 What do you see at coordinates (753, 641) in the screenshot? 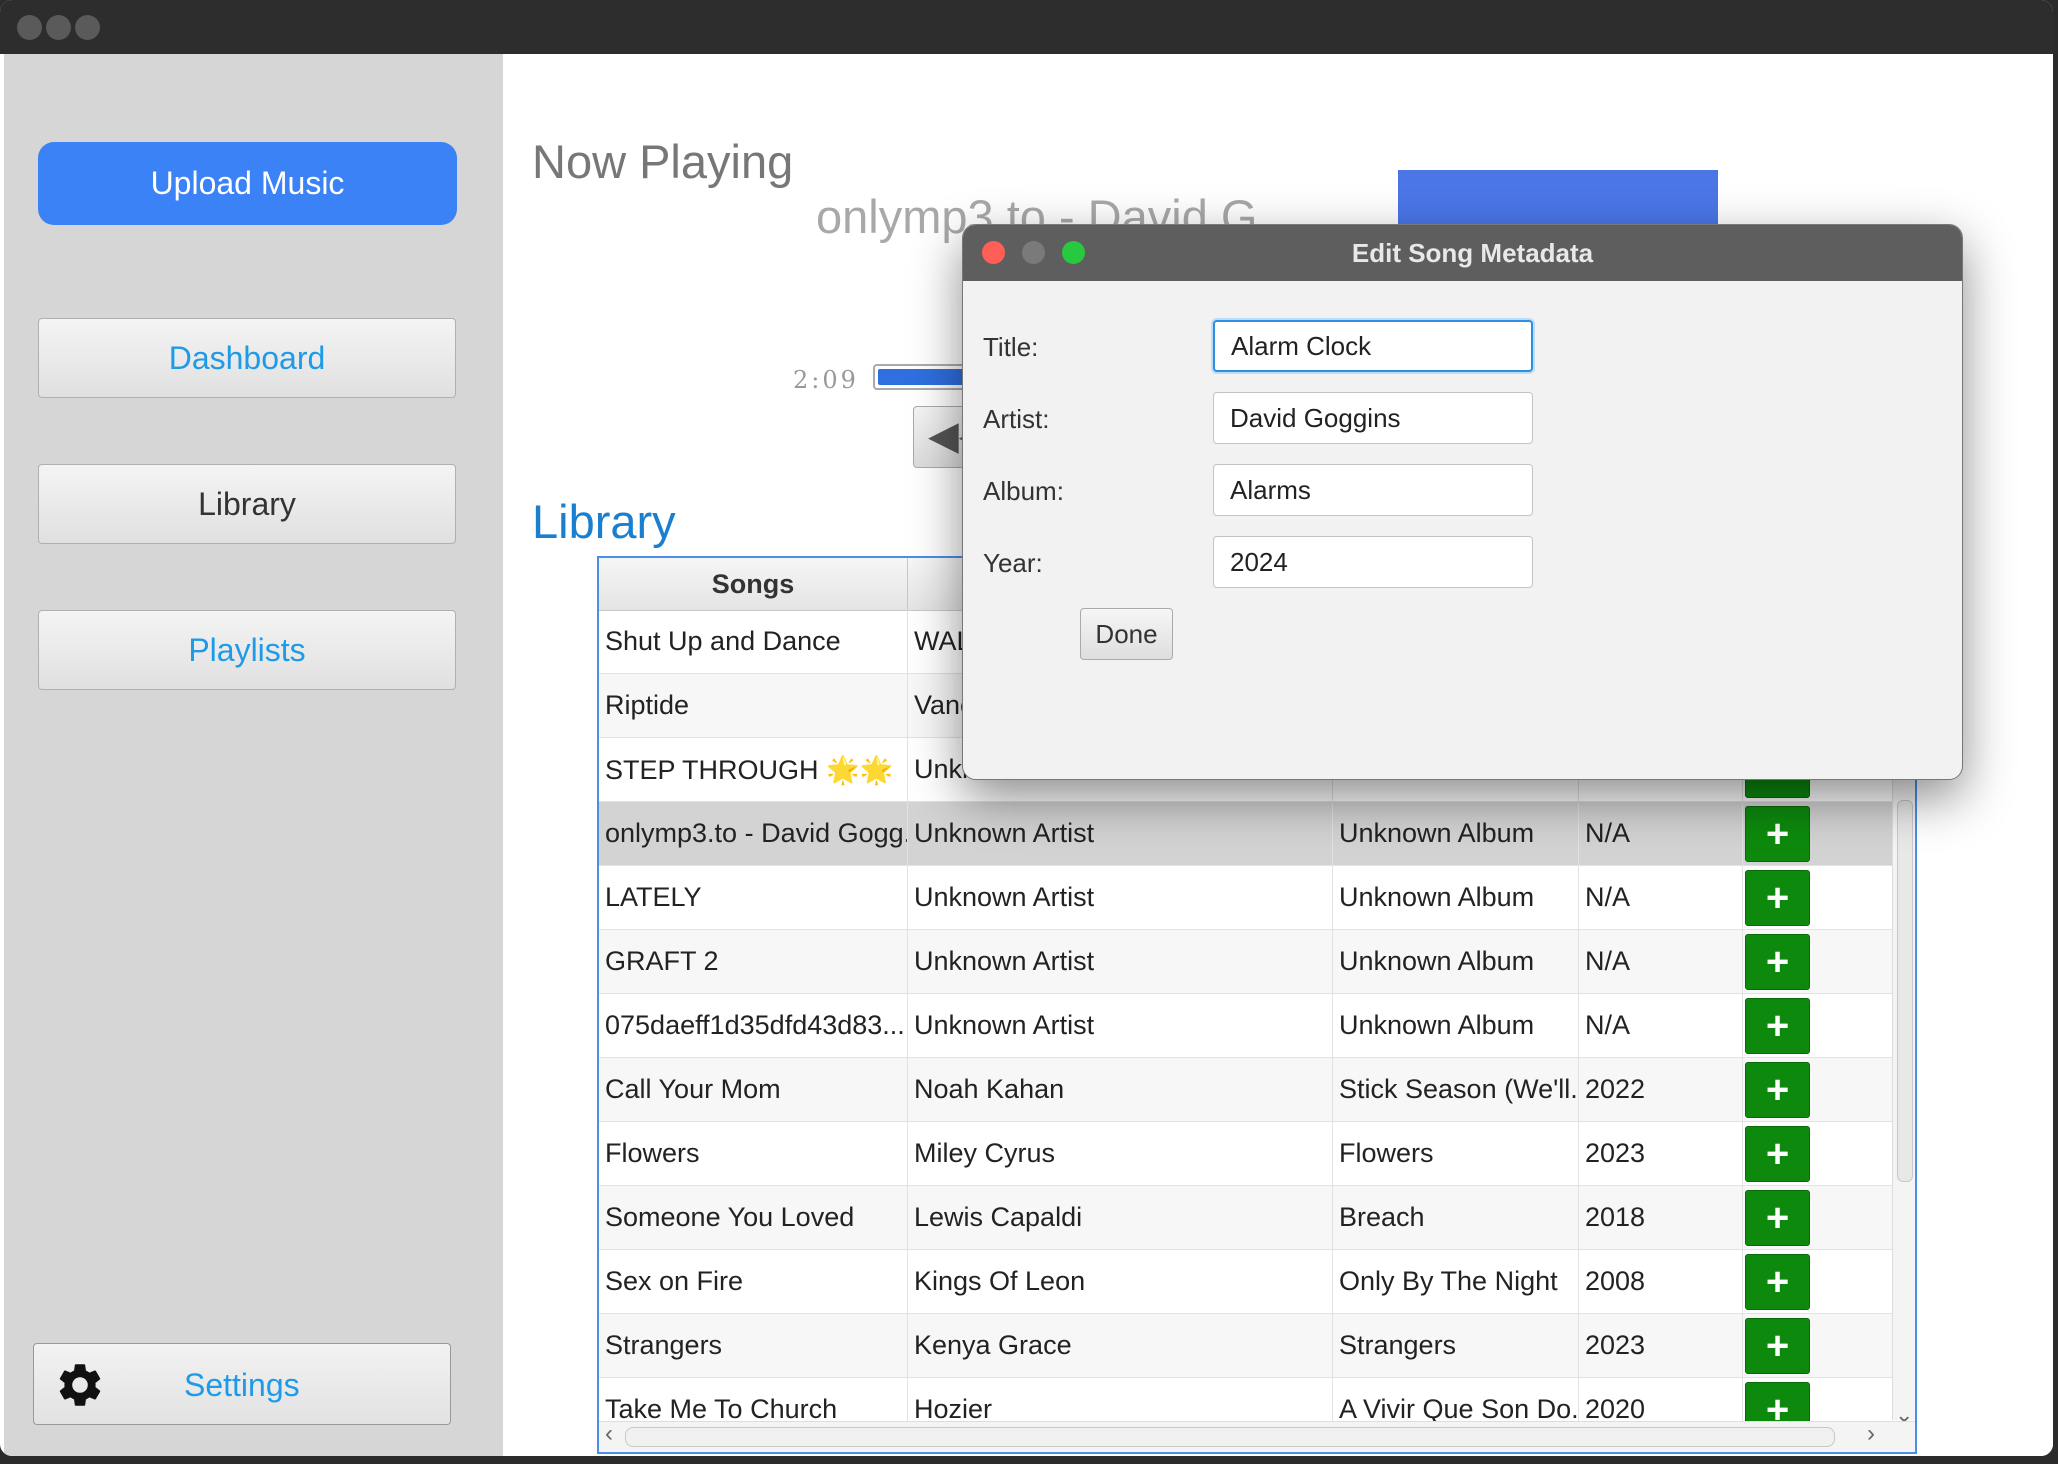
I see `song-cell: Shut Up and Dance` at bounding box center [753, 641].